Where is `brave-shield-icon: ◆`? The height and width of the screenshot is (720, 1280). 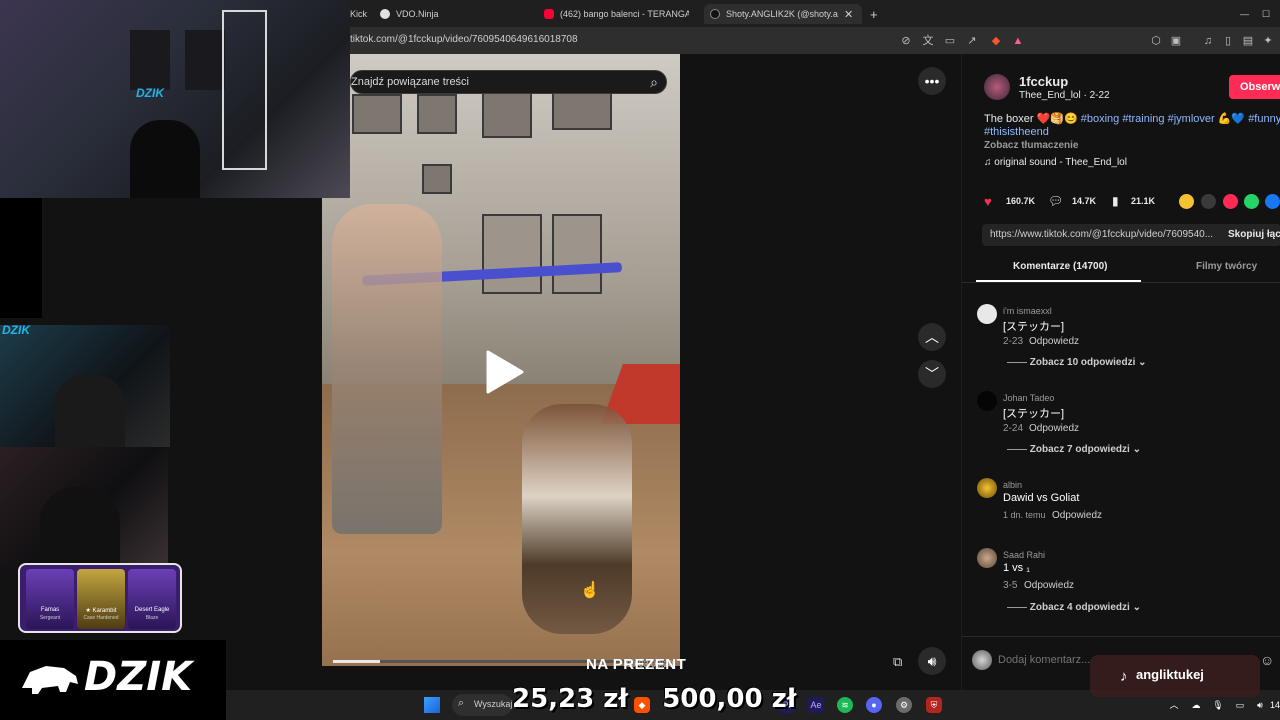
brave-shield-icon: ◆ is located at coordinates (996, 41).